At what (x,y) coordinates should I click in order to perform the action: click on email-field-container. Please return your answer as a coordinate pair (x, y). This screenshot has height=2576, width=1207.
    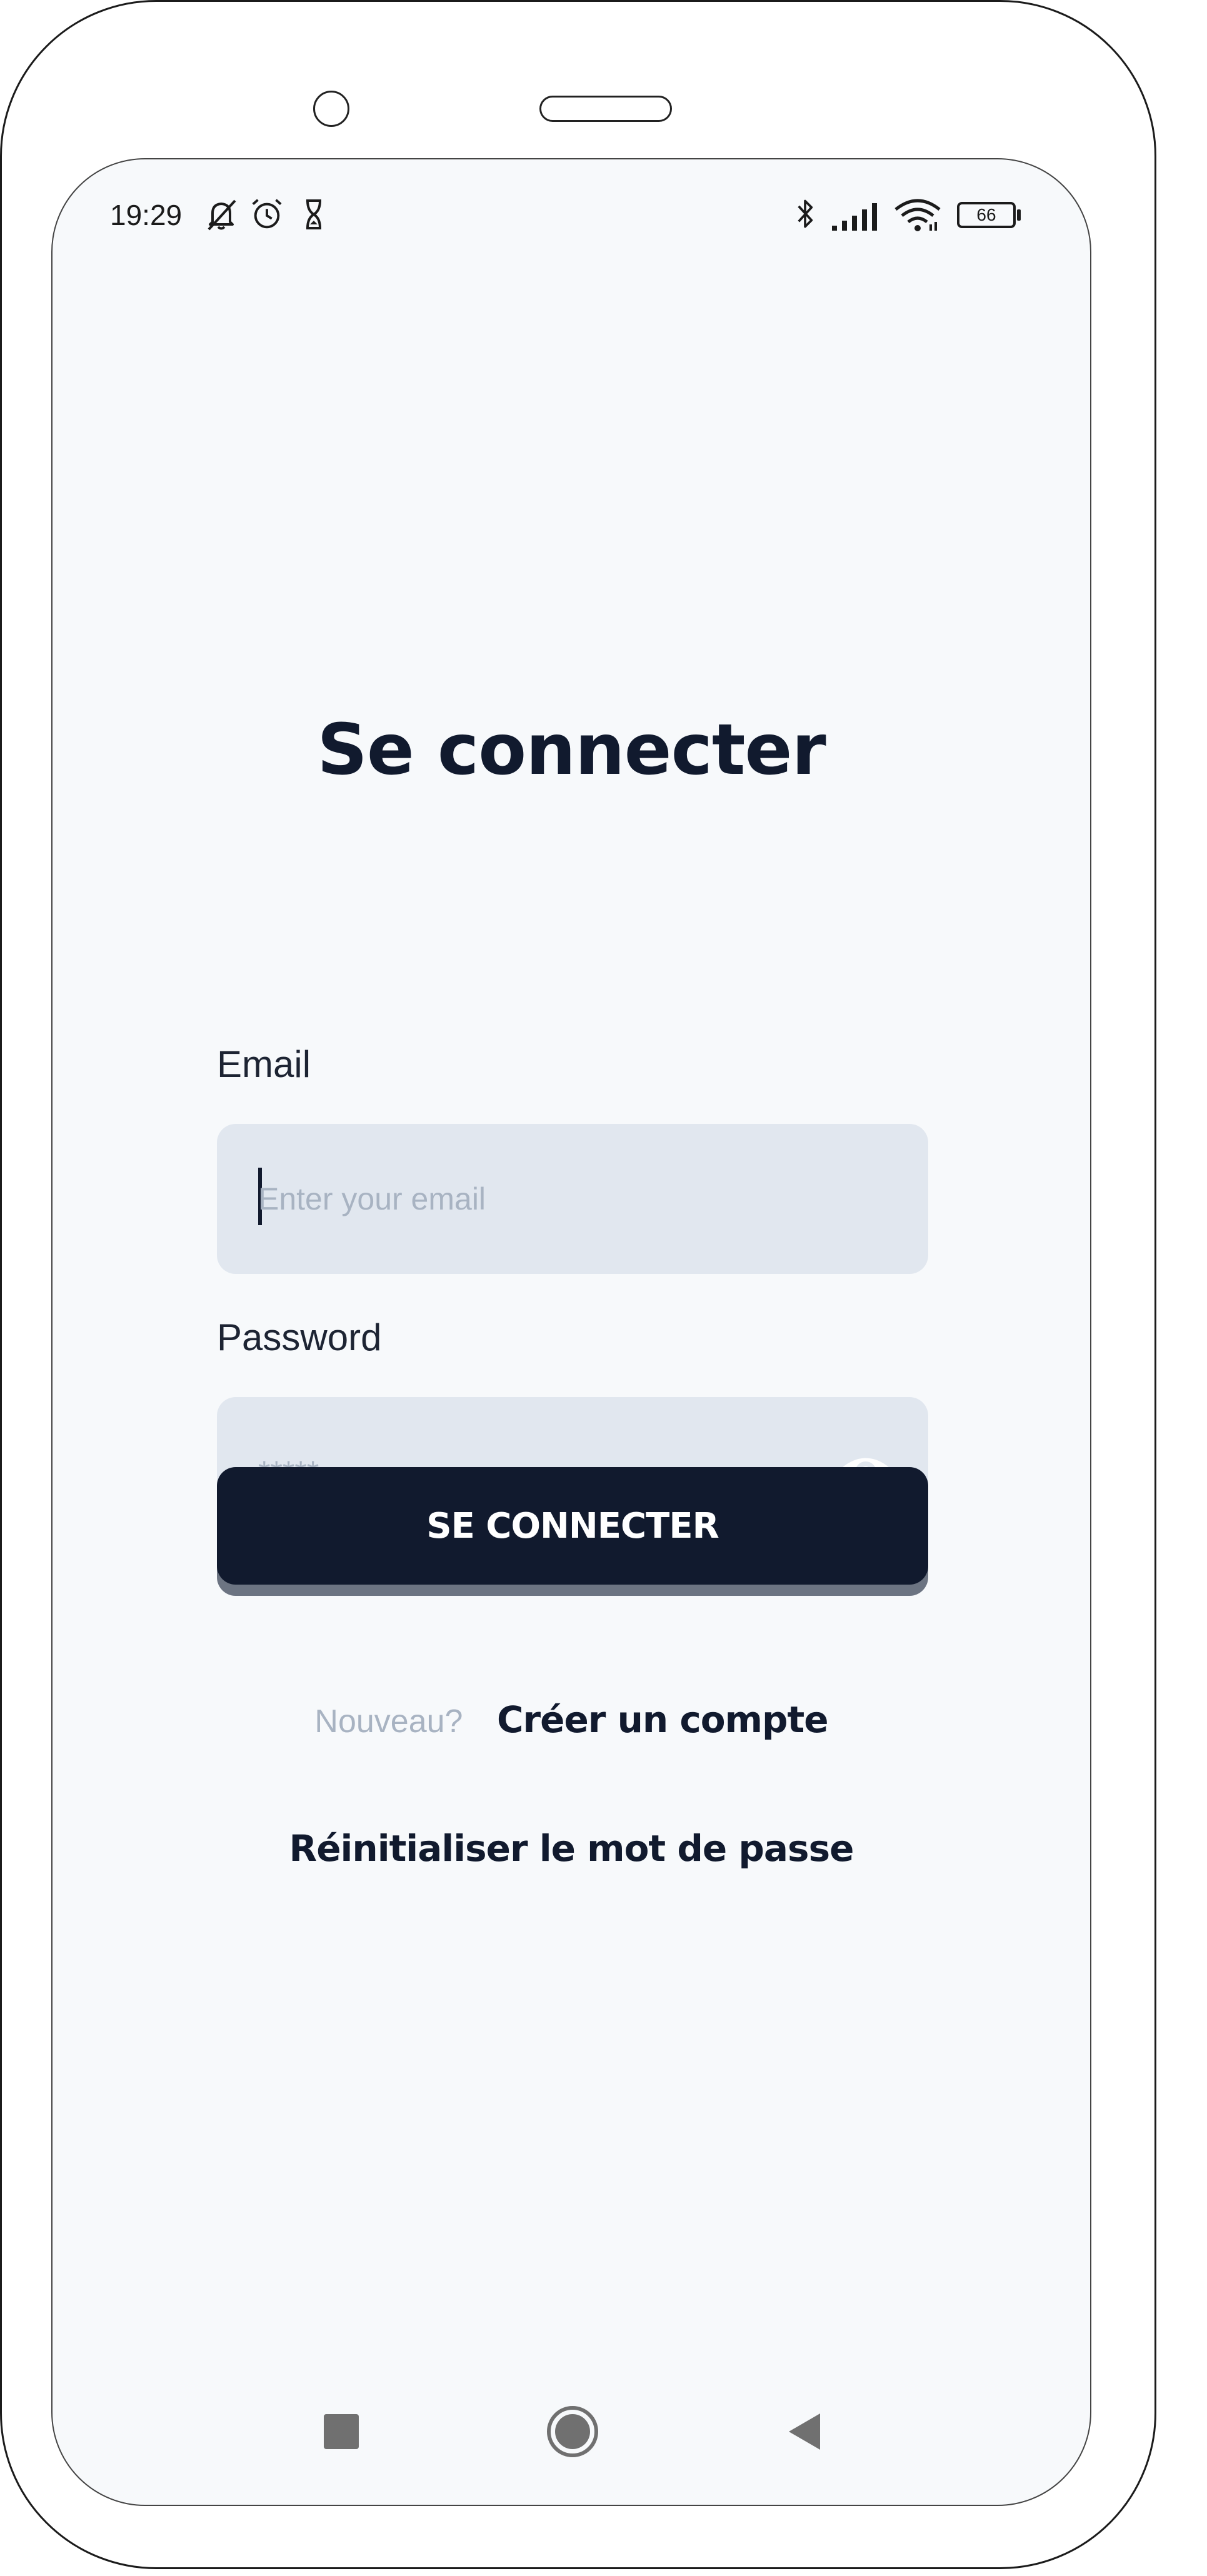
    Looking at the image, I should click on (573, 1199).